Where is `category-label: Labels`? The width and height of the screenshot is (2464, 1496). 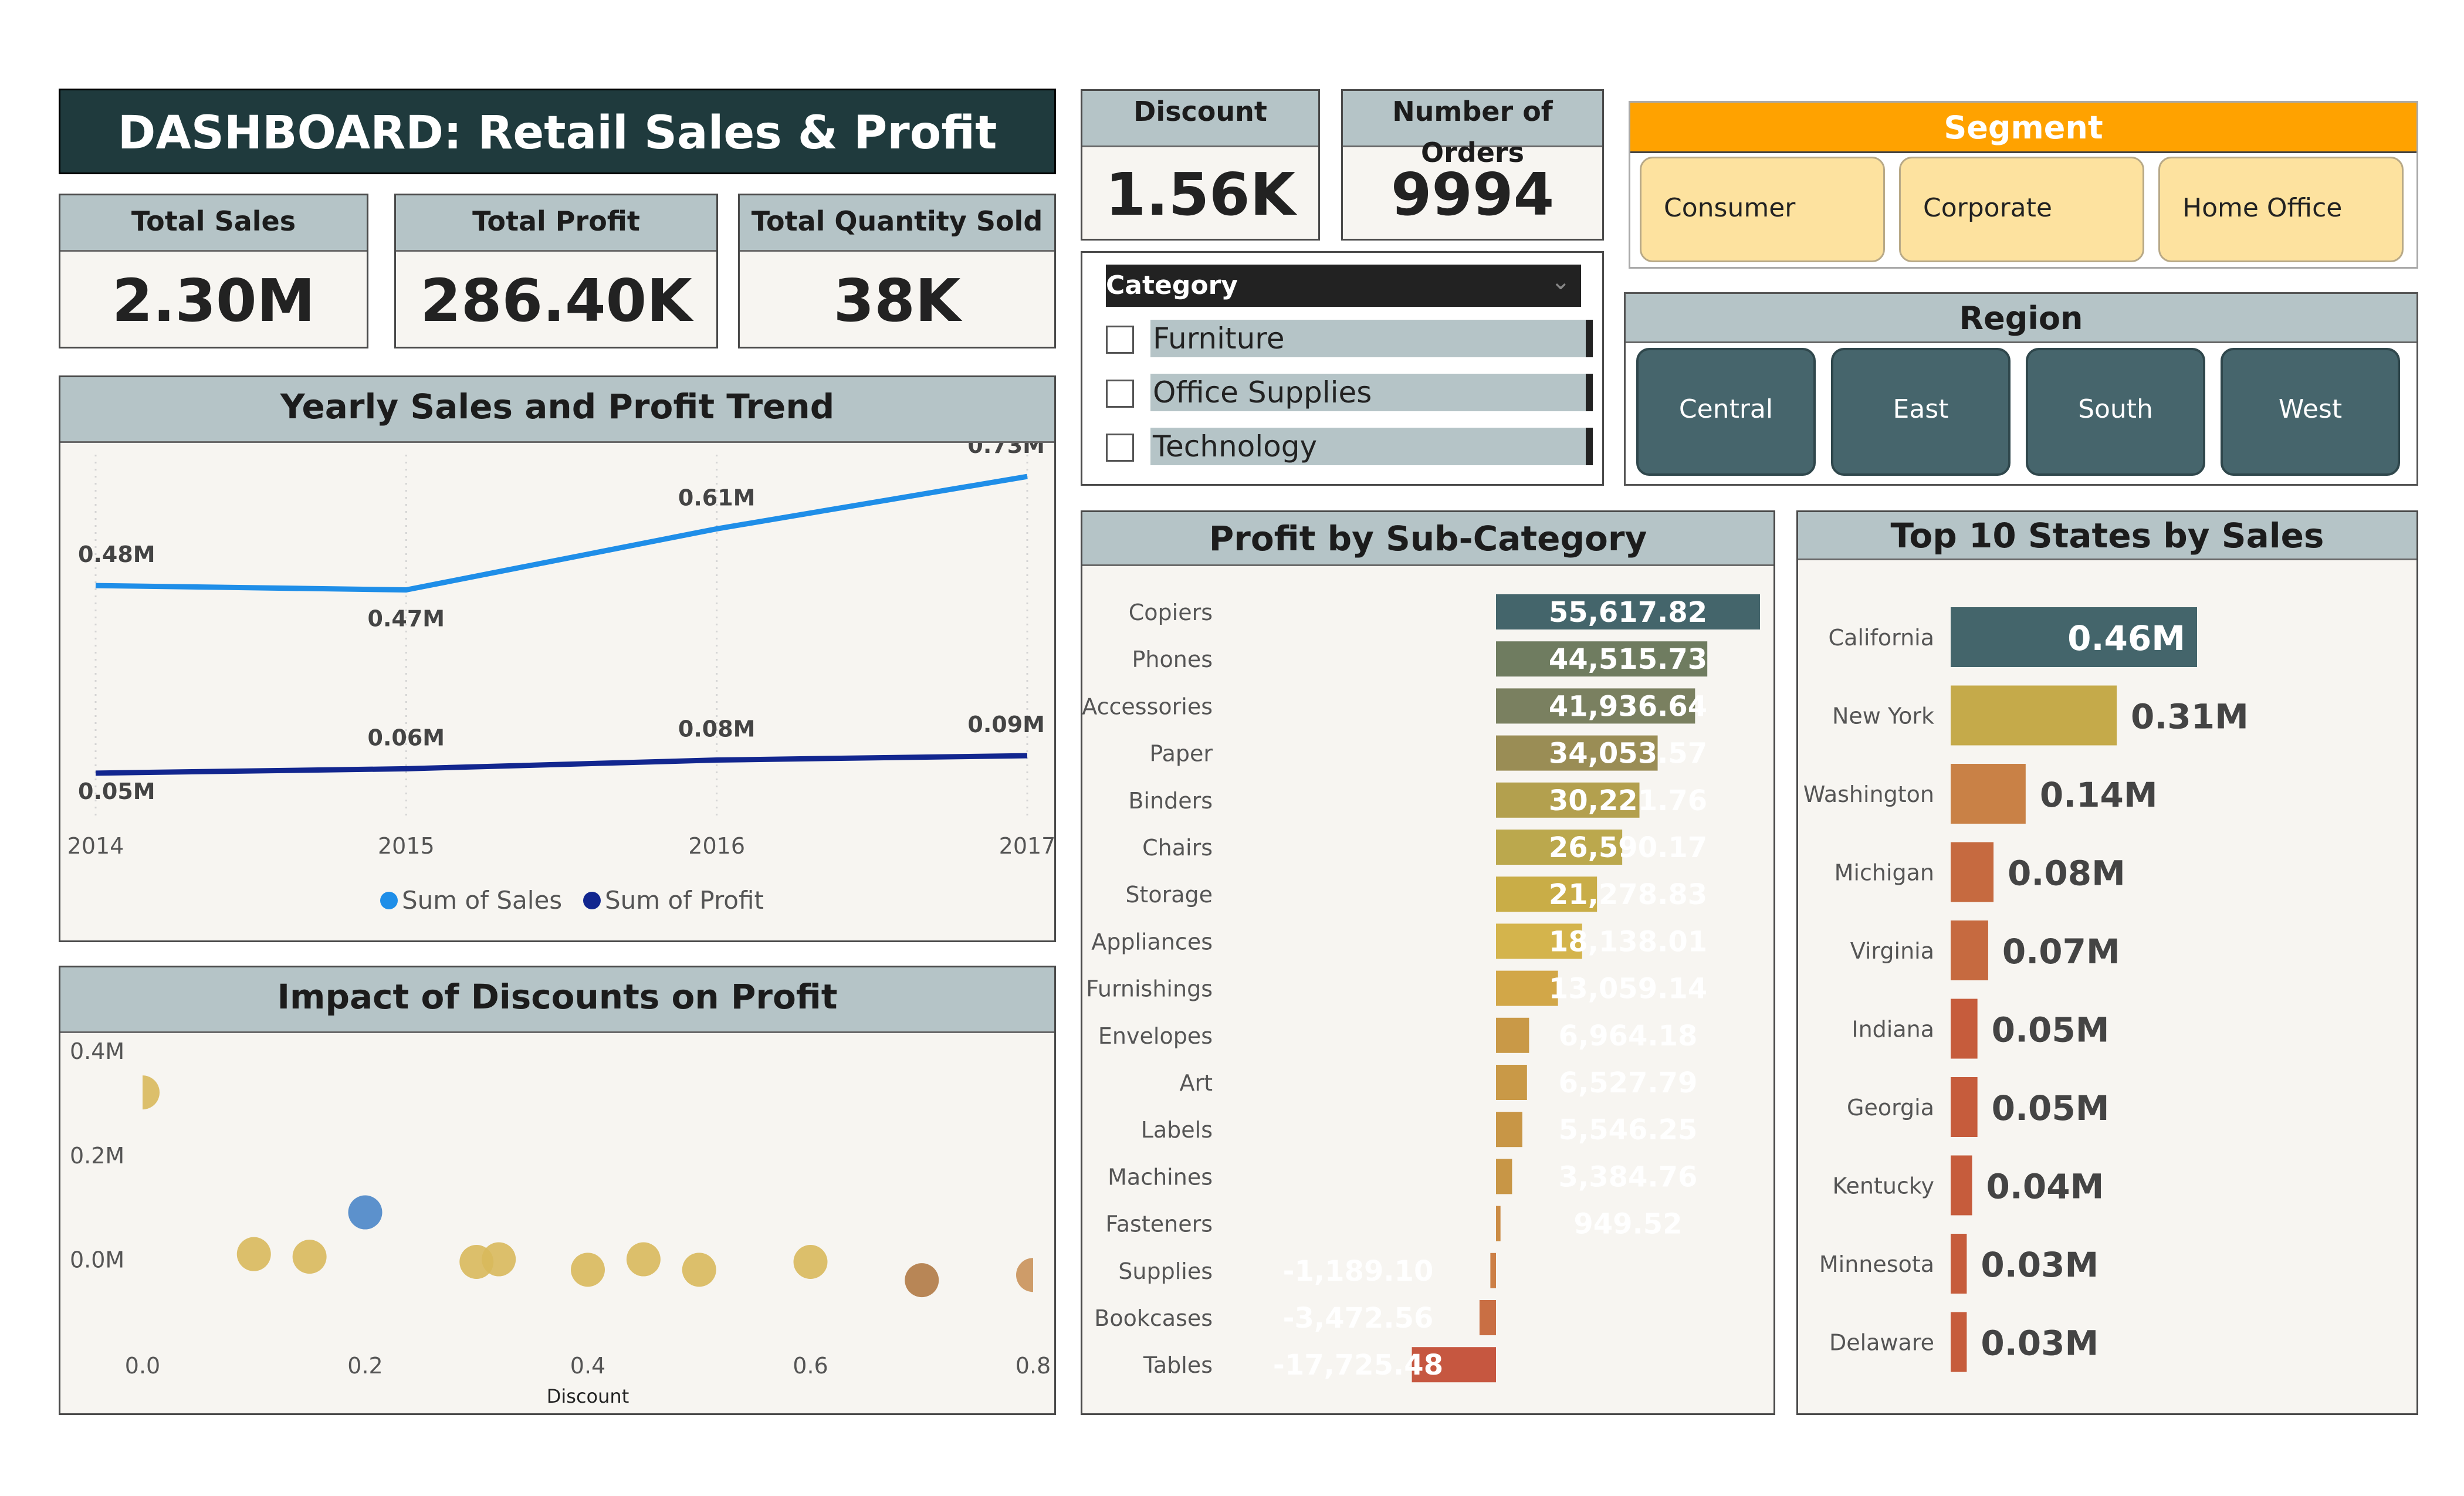
category-label: Labels is located at coordinates (1177, 1130).